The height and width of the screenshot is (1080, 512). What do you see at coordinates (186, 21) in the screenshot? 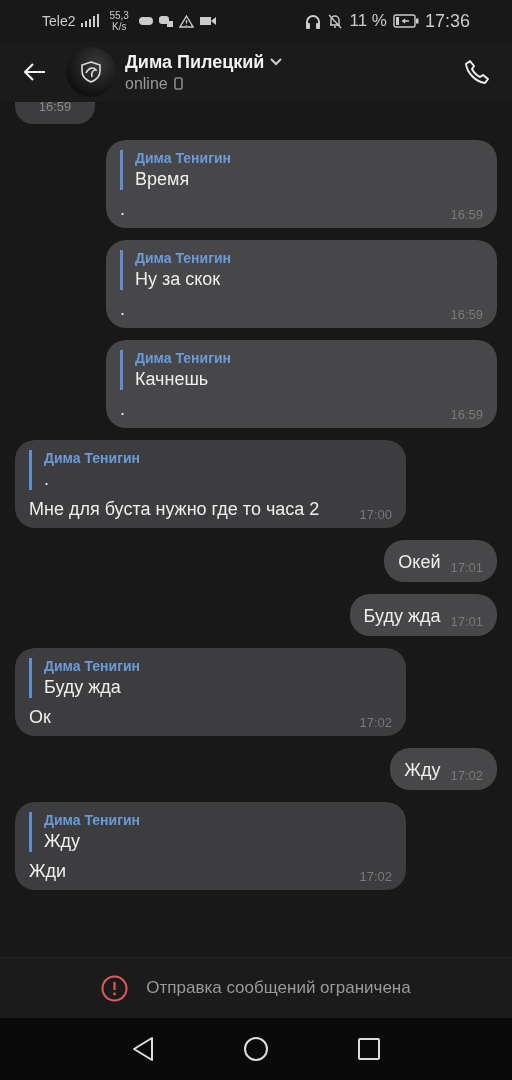
I see `warning-icon` at bounding box center [186, 21].